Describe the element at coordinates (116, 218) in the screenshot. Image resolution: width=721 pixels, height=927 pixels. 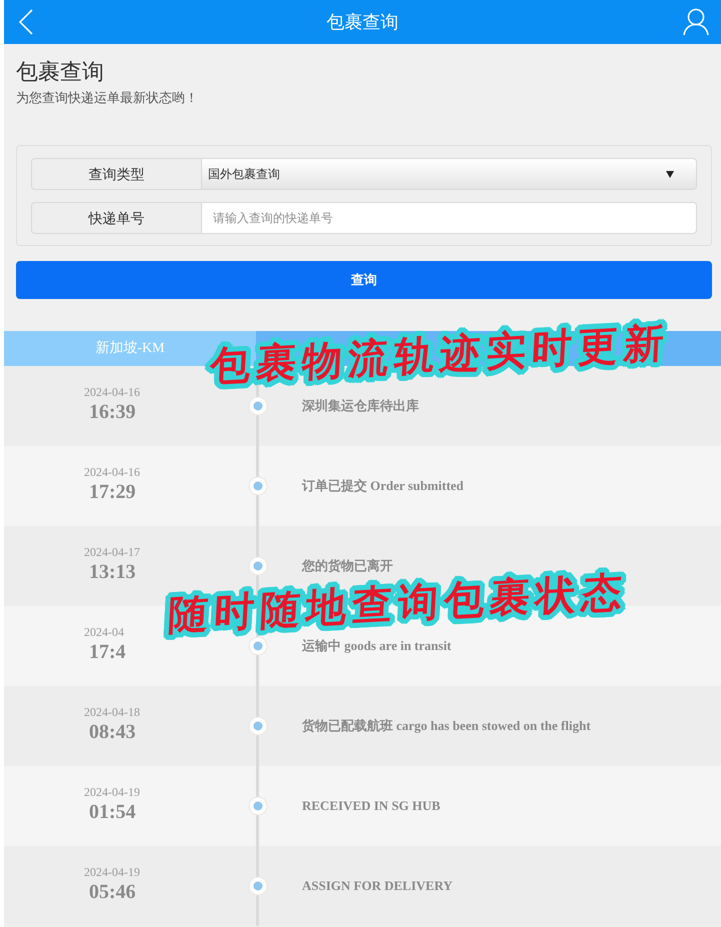
I see `field-label: 快递单号` at that location.